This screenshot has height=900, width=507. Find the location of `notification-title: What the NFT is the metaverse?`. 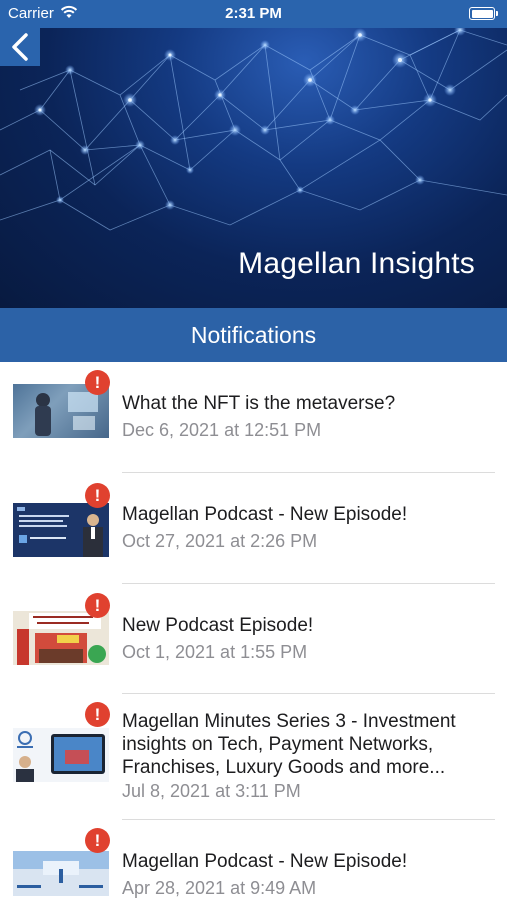

notification-title: What the NFT is the metaverse? is located at coordinates (259, 403).